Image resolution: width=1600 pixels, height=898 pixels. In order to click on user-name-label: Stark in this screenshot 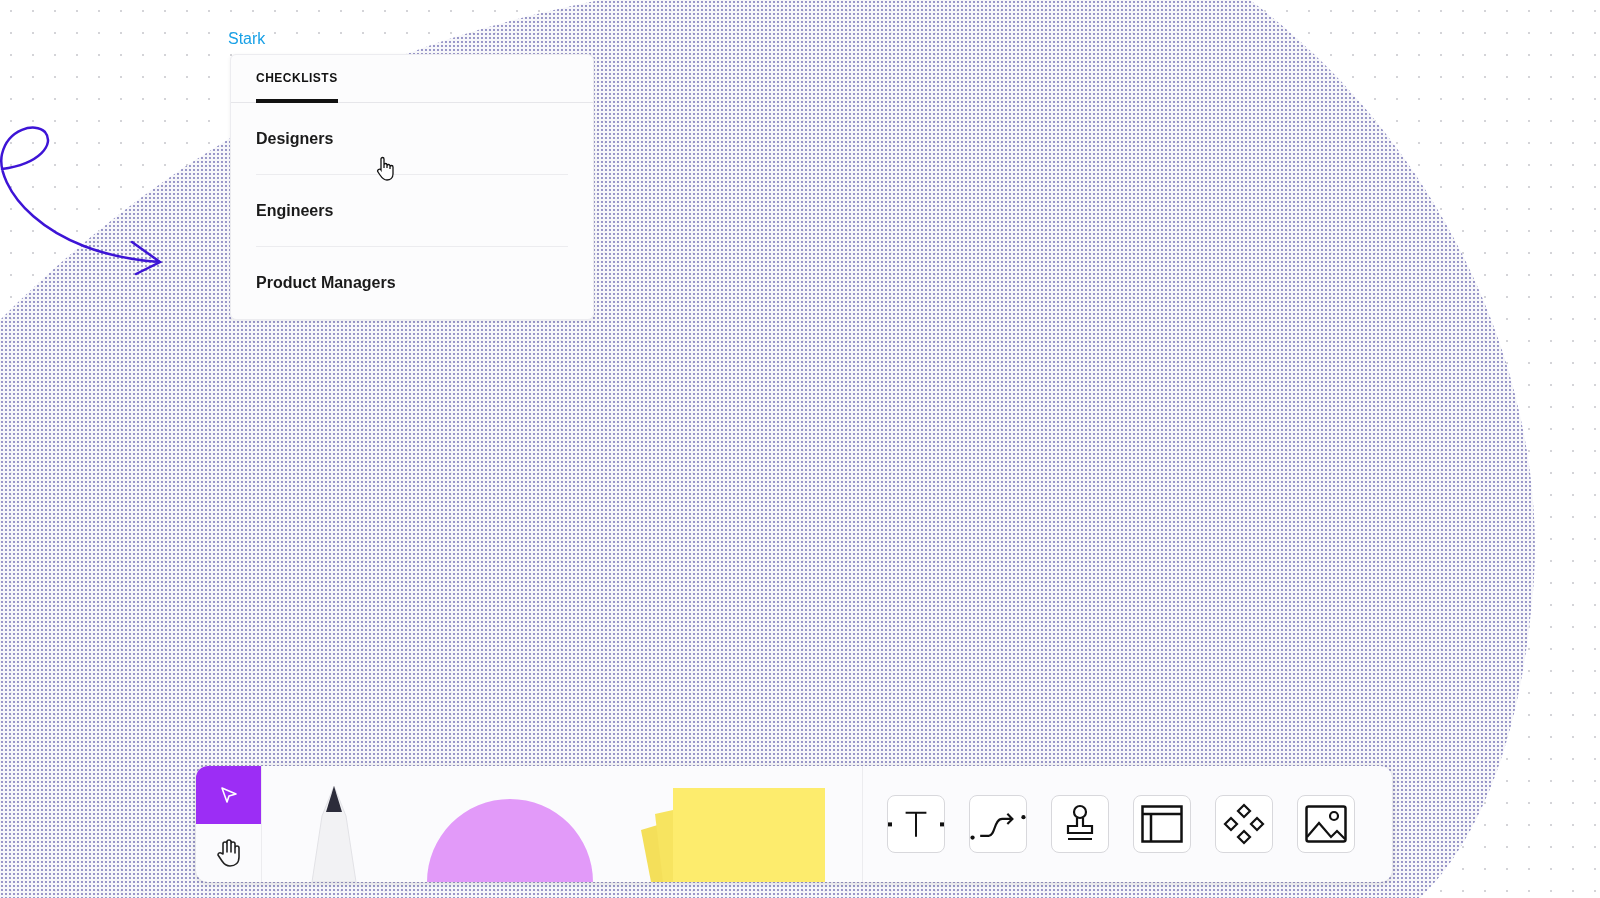, I will do `click(247, 39)`.